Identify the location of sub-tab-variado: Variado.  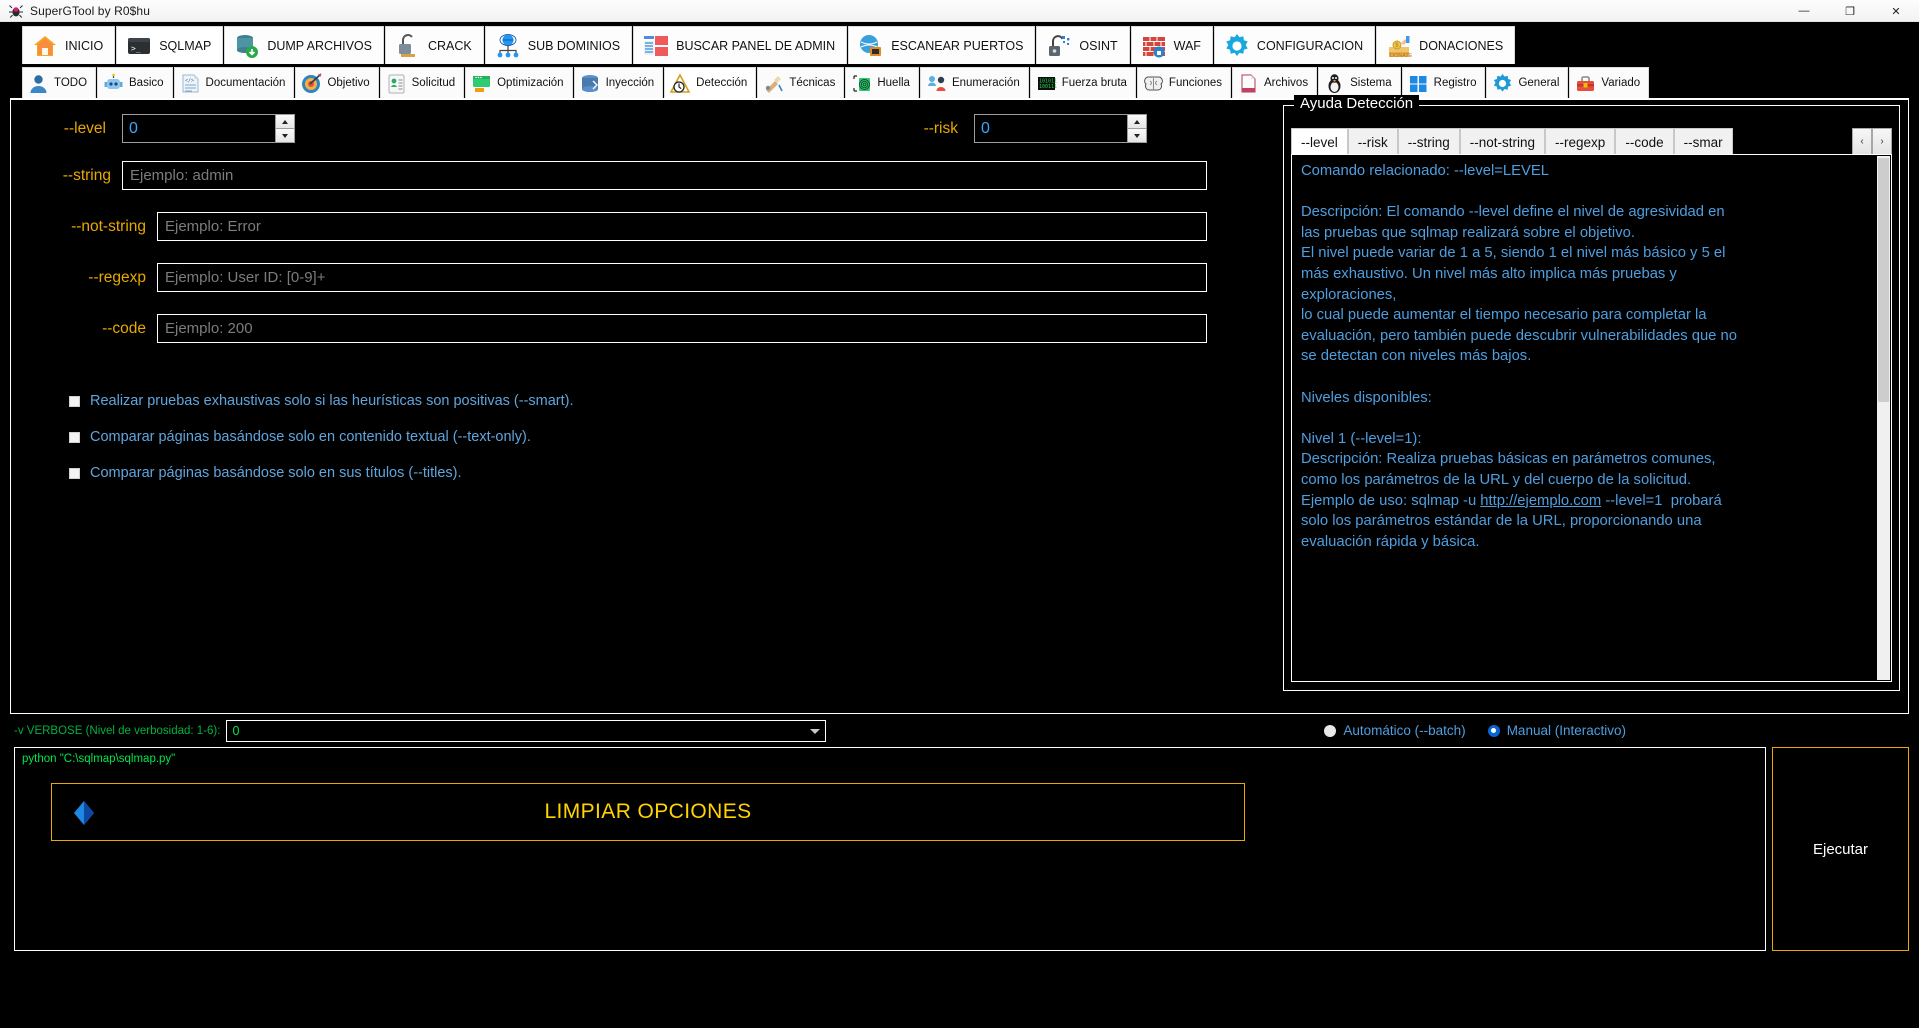
(1609, 82).